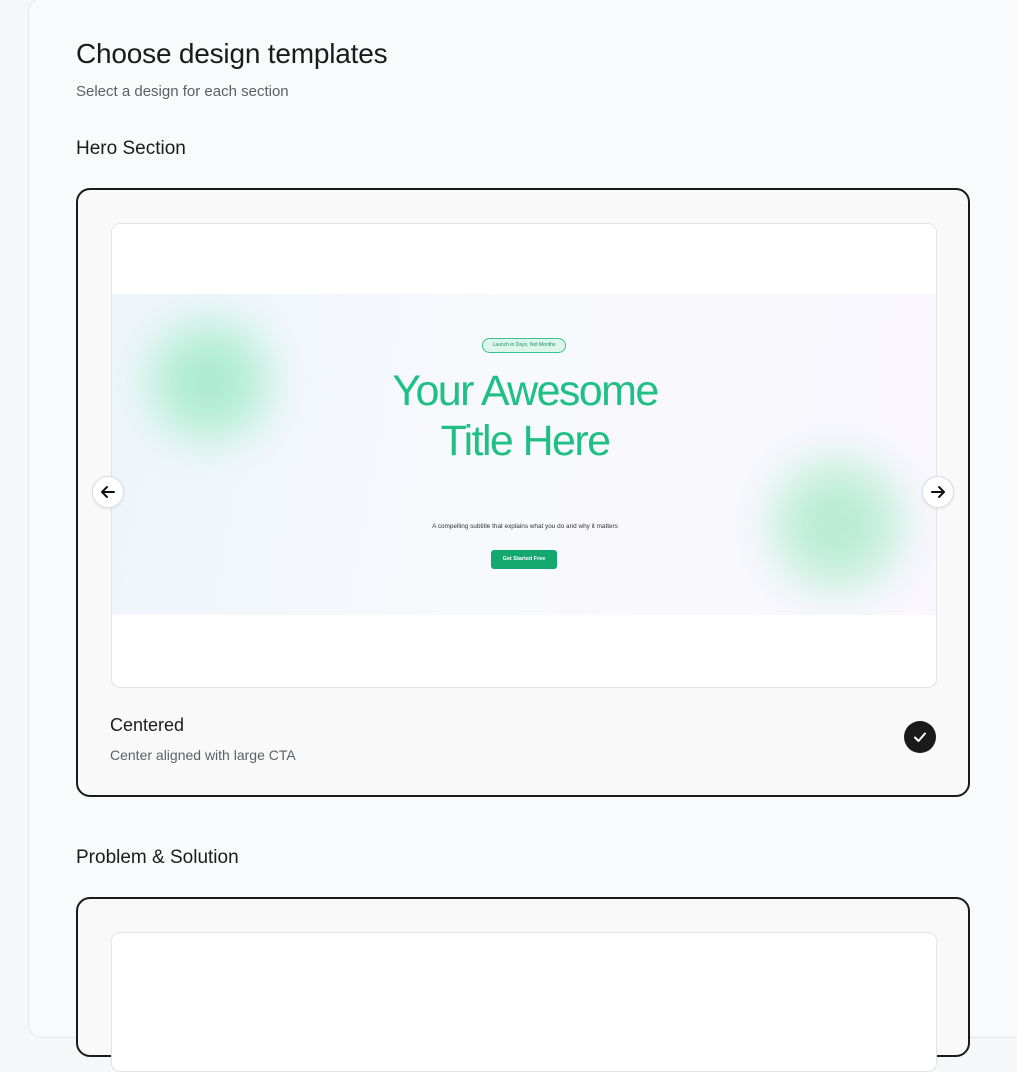  I want to click on section-heading-problem-solution: Problem & Solution, so click(157, 857).